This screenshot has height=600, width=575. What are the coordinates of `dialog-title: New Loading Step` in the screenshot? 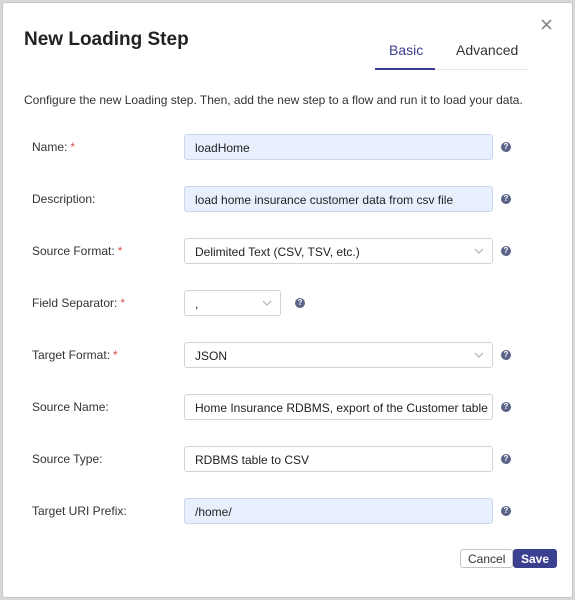 It's located at (106, 39).